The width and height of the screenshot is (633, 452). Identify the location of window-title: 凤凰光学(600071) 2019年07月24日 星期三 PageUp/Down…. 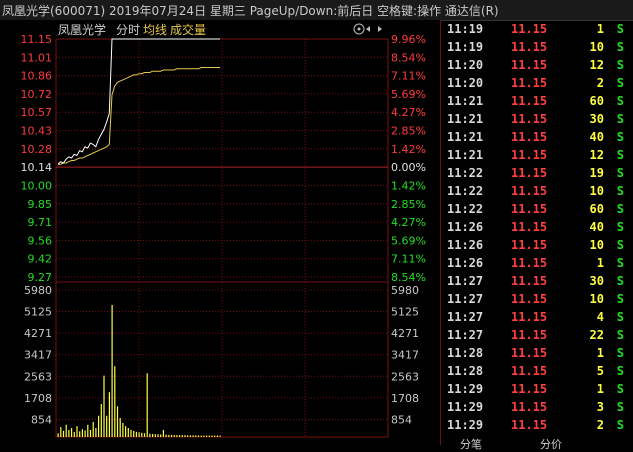
(250, 11).